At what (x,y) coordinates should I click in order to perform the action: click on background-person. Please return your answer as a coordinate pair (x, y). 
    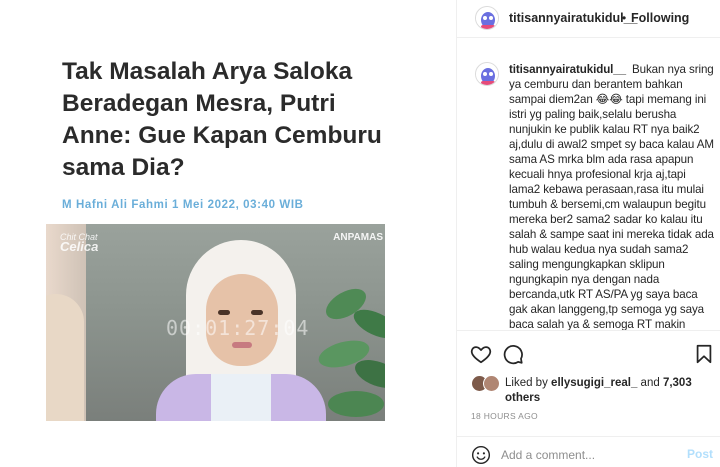
    Looking at the image, I should click on (65, 357).